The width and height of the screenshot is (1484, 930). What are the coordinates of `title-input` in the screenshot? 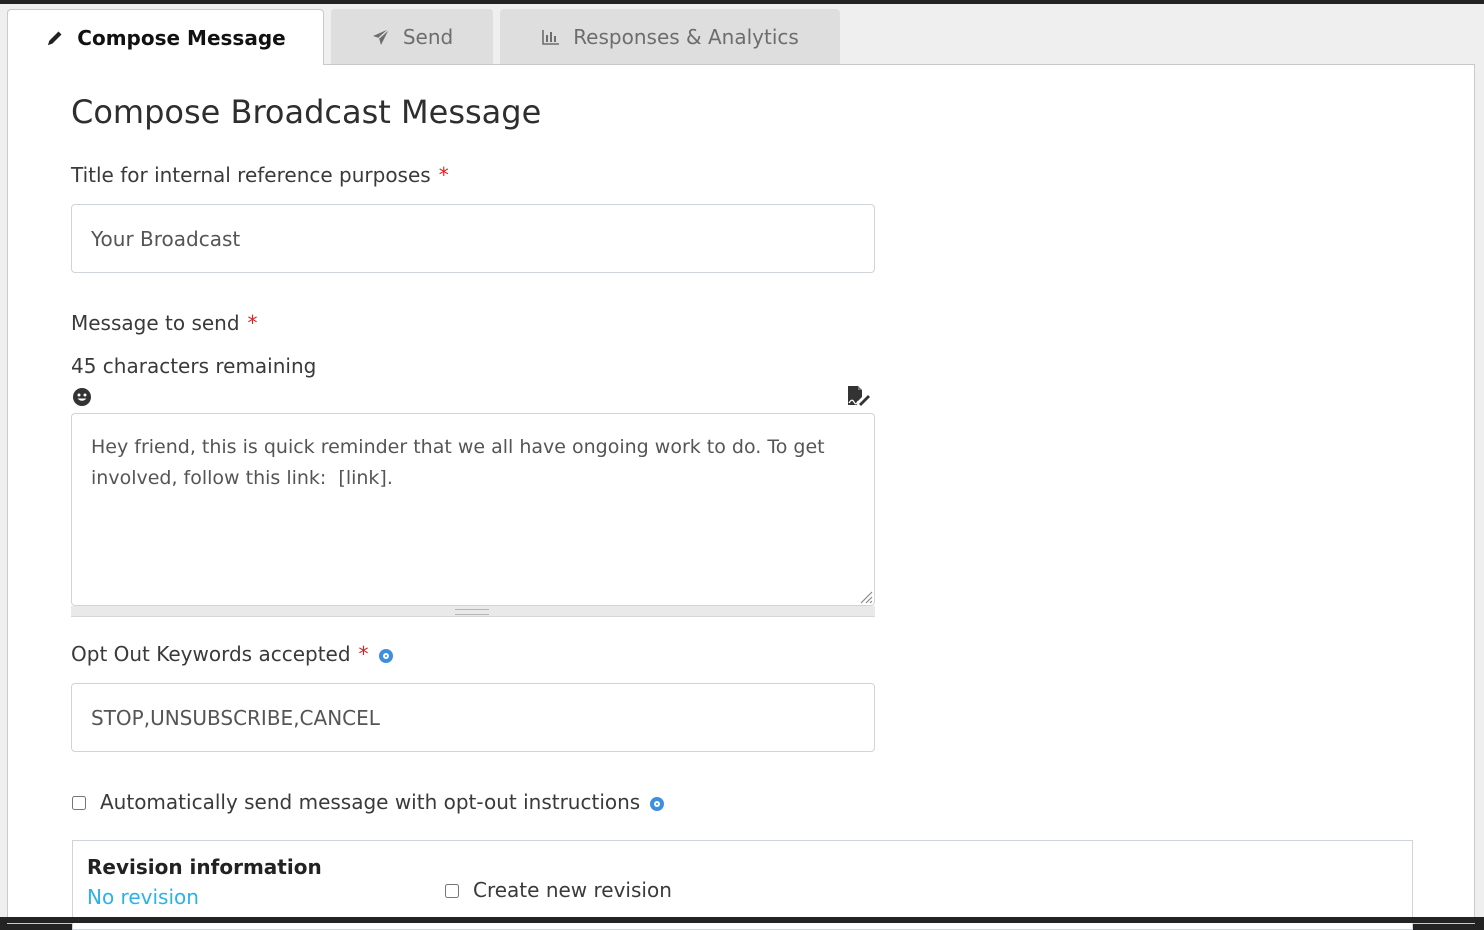 It's located at (473, 238).